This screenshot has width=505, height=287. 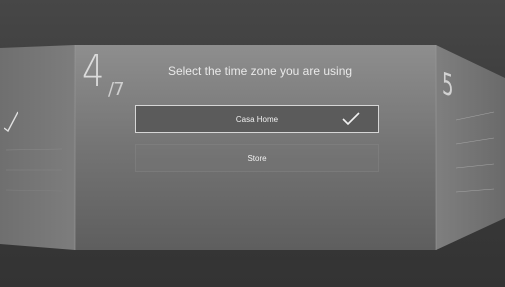 I want to click on page-title: Select the time zone you are using, so click(x=260, y=71).